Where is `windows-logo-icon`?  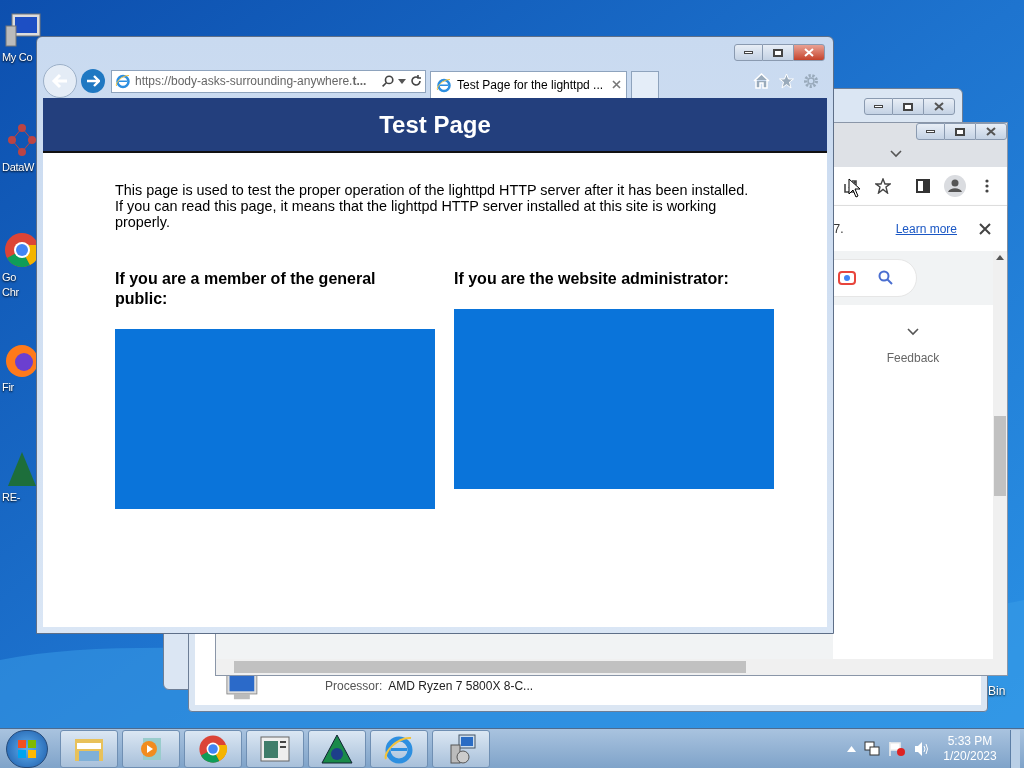 windows-logo-icon is located at coordinates (27, 748).